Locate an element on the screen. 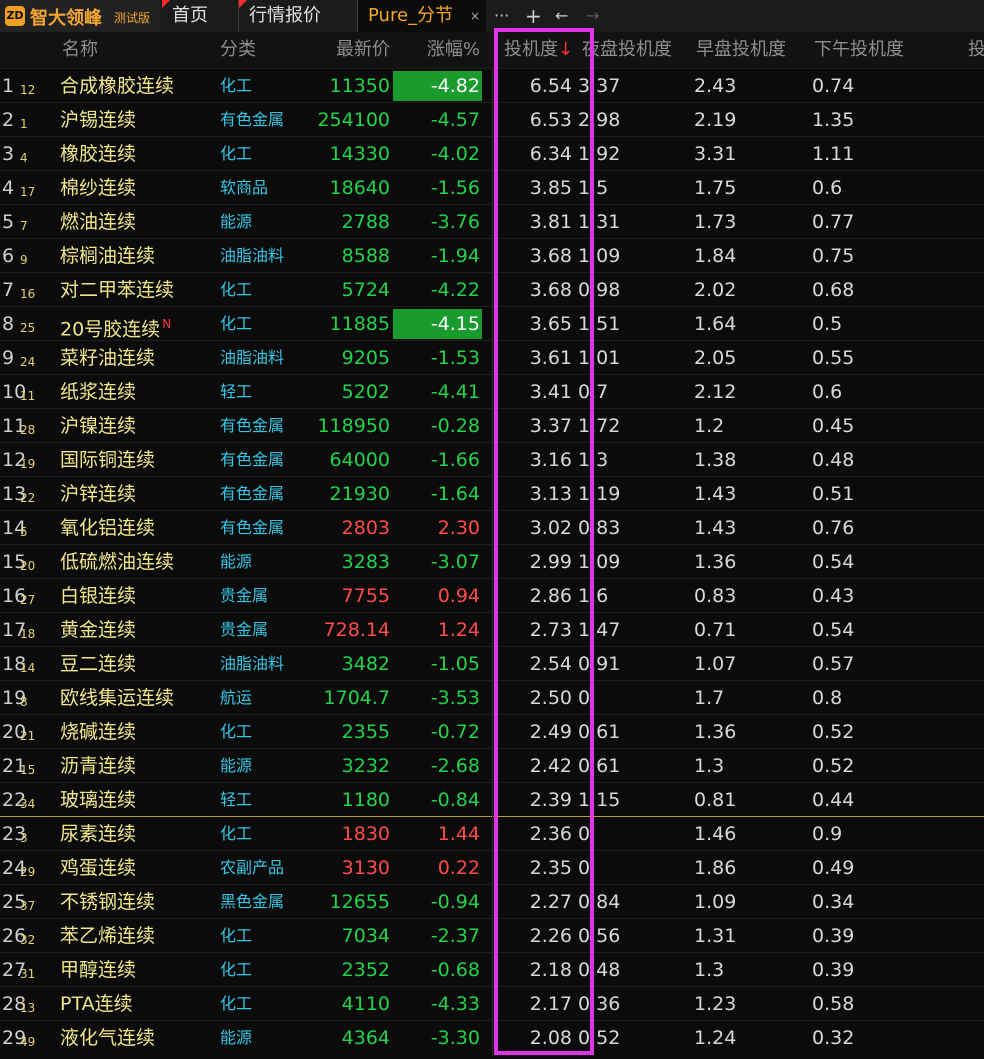 Image resolution: width=984 pixels, height=1059 pixels. category-cell: 黑色金属 is located at coordinates (252, 901).